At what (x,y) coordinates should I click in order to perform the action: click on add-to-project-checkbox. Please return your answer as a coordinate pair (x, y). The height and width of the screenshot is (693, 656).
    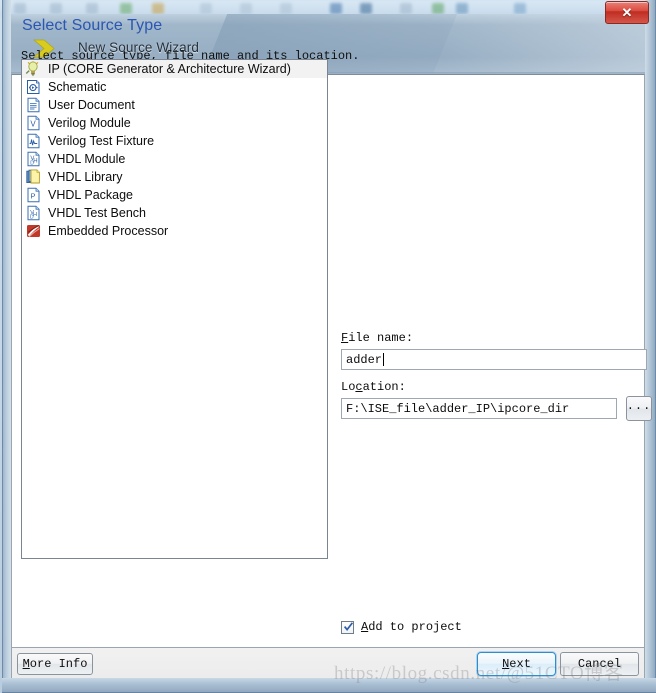
    Looking at the image, I should click on (347, 627).